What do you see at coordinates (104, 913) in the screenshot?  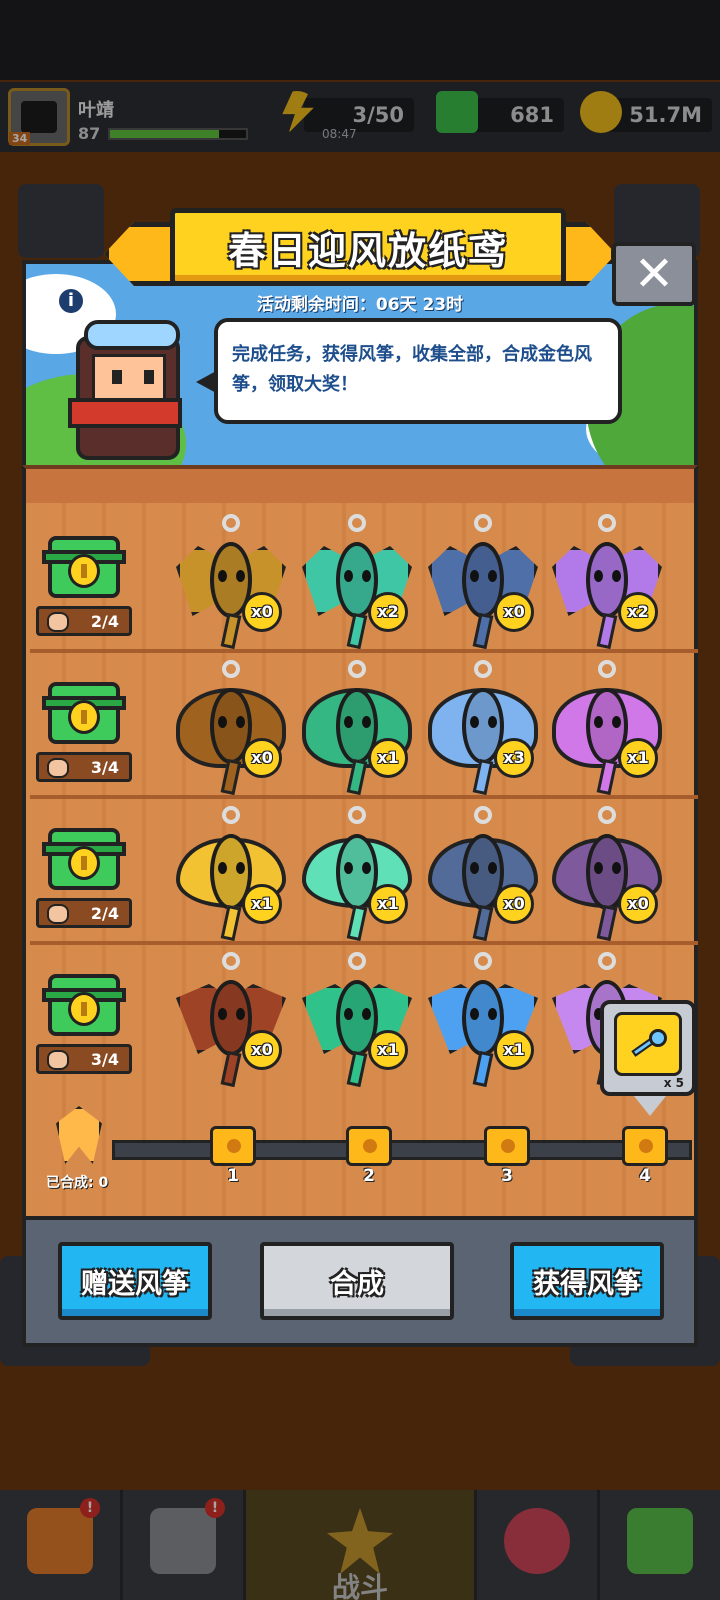 I see `row-progress-value: 2/4` at bounding box center [104, 913].